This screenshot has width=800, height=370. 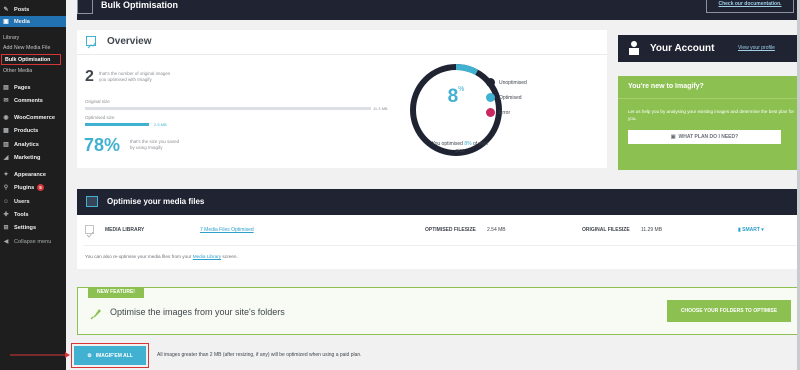 I want to click on original-filesize-value: 11.29 MB, so click(x=652, y=230).